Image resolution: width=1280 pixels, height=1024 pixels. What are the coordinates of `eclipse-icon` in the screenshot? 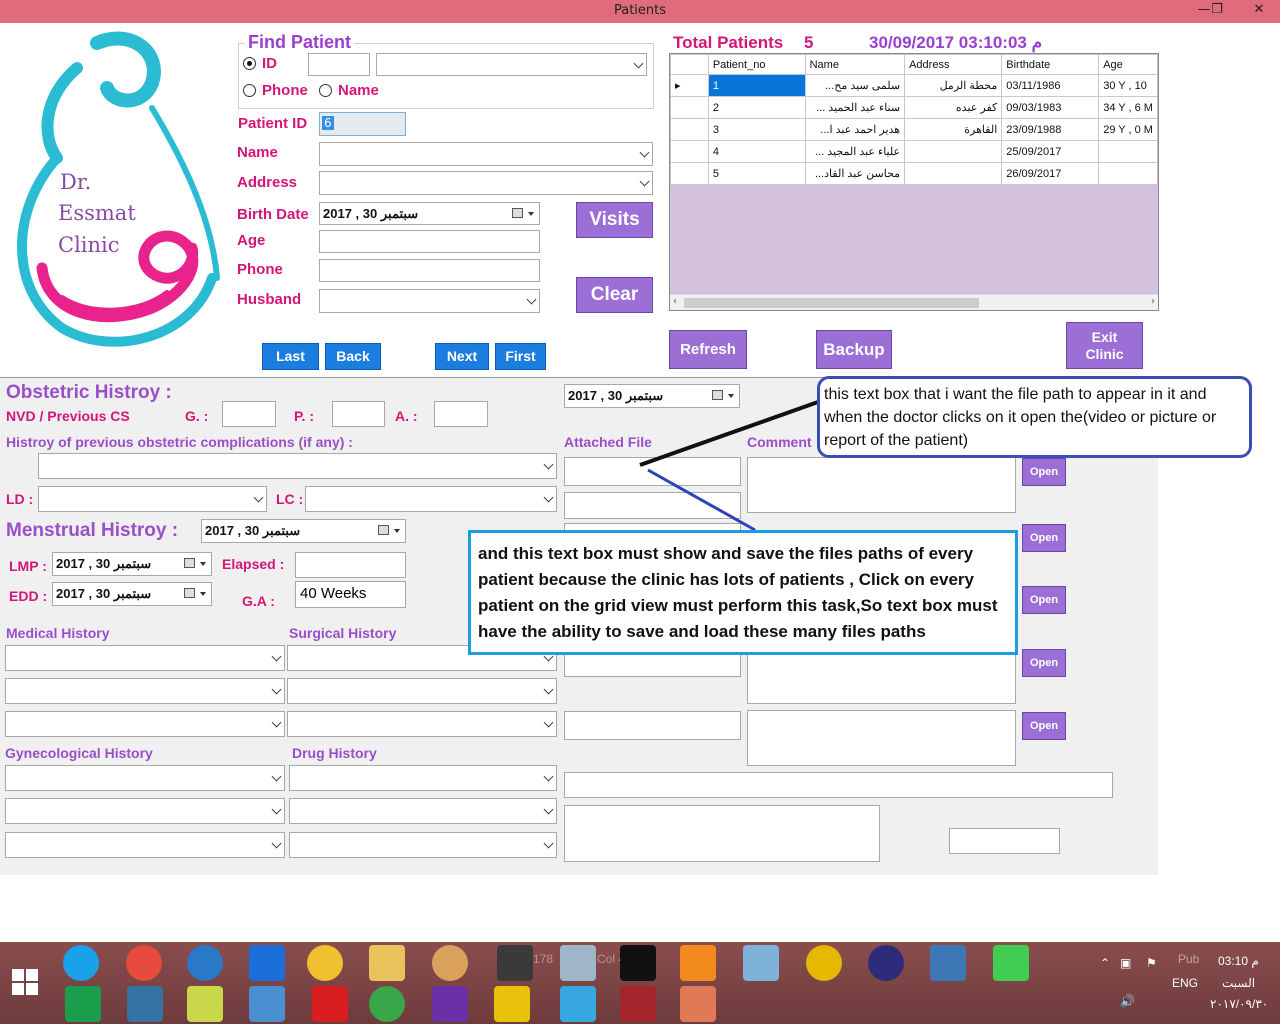 It's located at (886, 963).